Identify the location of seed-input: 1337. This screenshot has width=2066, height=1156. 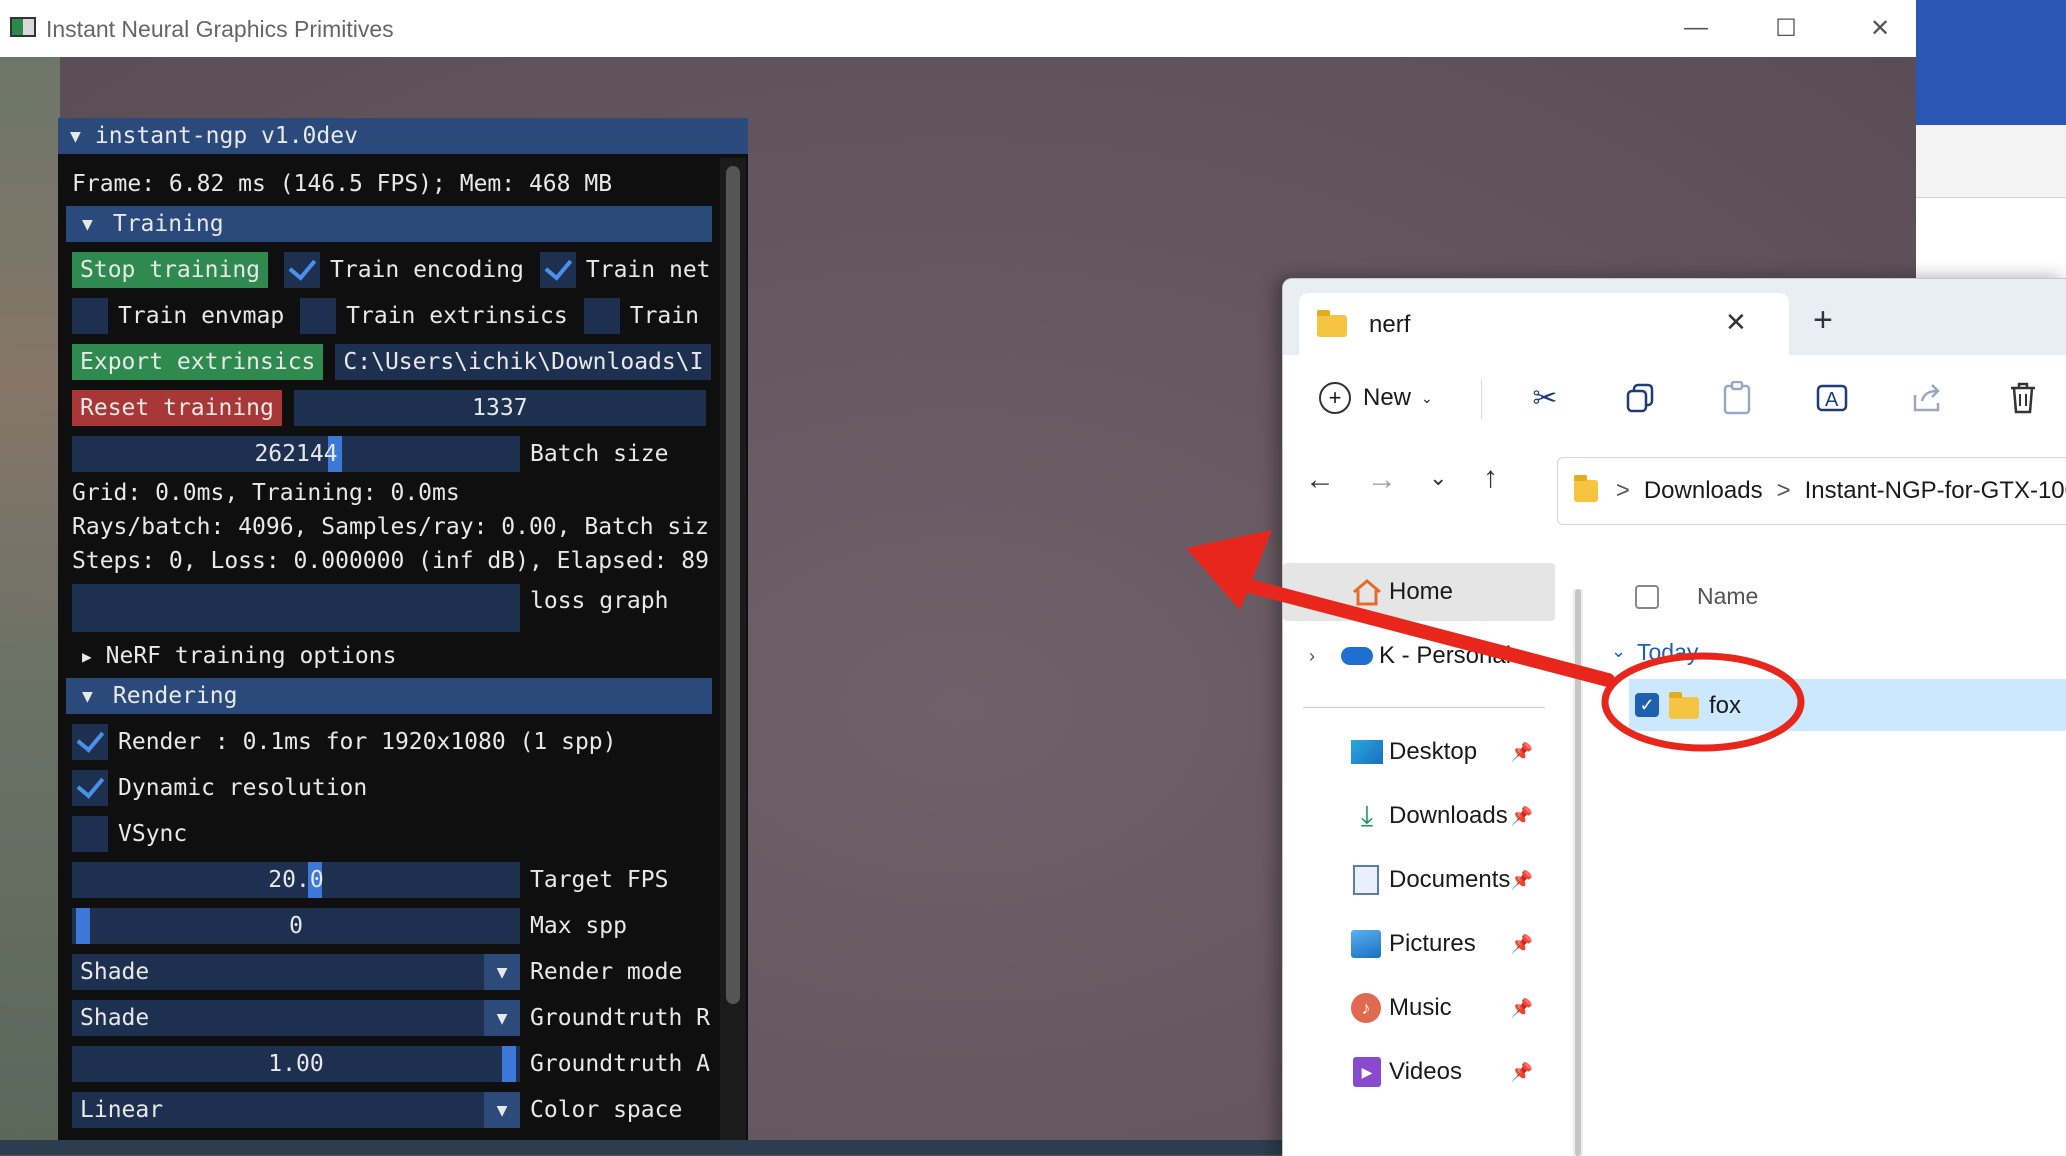
(499, 408).